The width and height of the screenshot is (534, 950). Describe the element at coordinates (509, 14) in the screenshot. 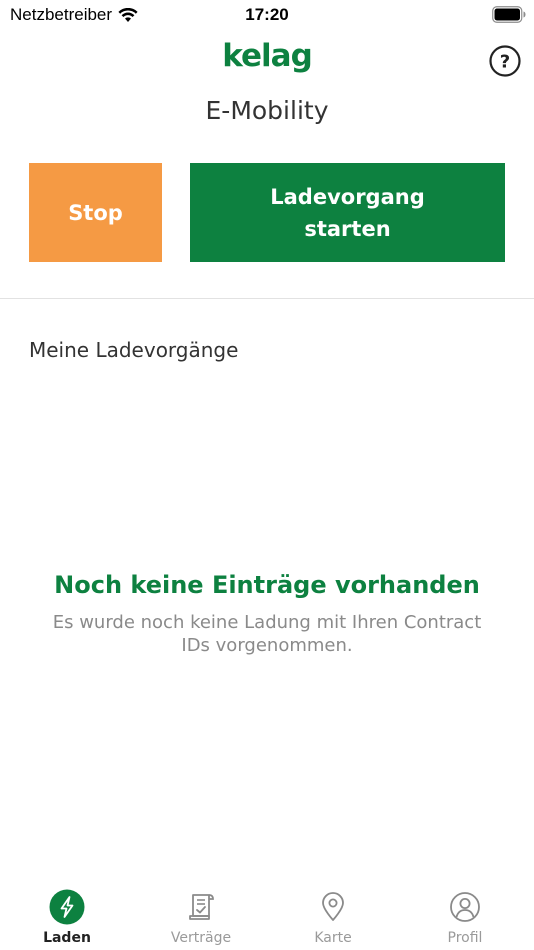

I see `battery-icon` at that location.